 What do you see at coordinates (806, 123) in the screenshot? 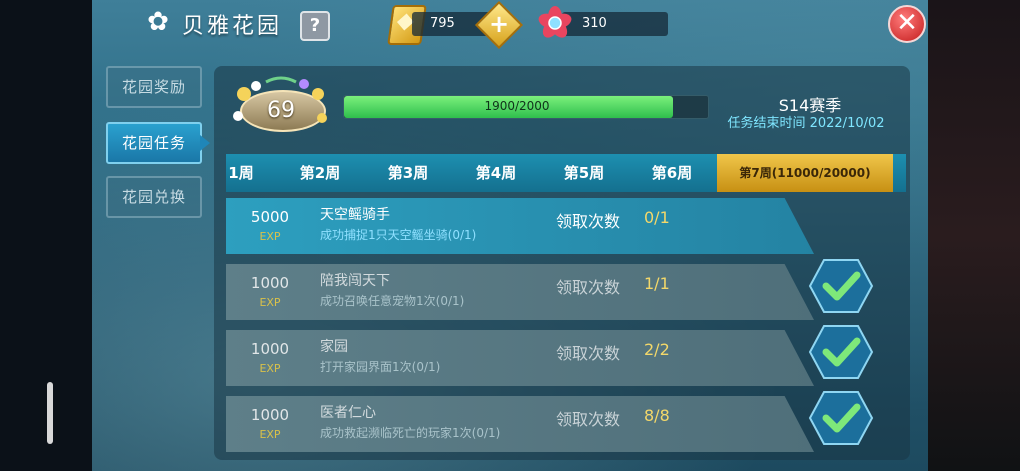
I see `season-deadline: 任务结束时间 2022/10/02` at bounding box center [806, 123].